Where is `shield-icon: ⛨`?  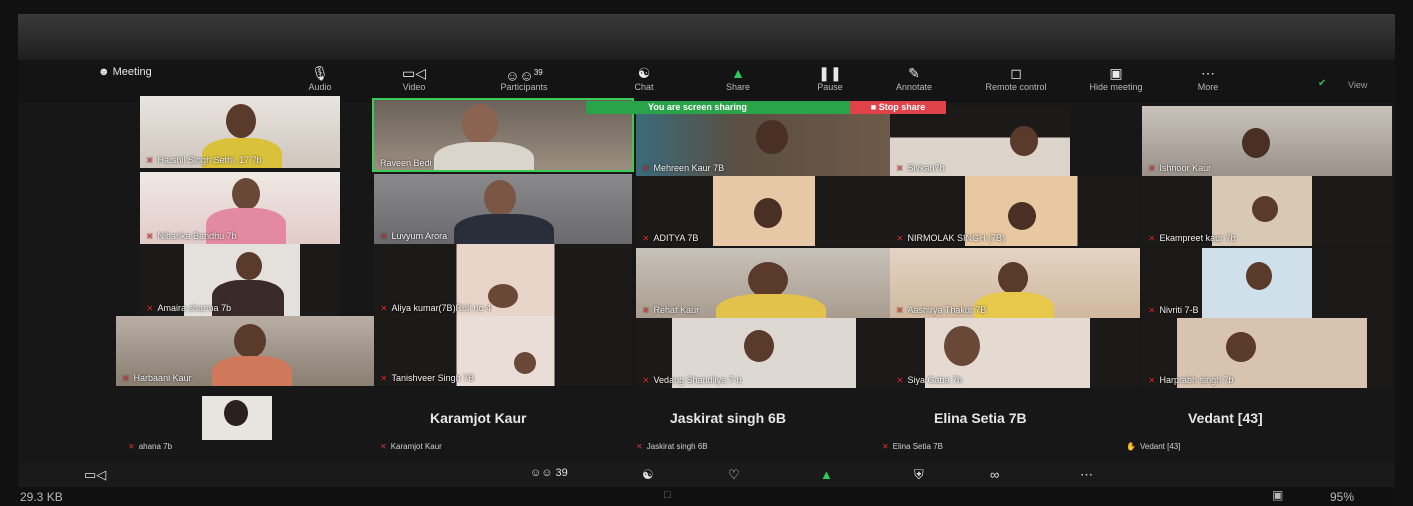 shield-icon: ⛨ is located at coordinates (919, 475).